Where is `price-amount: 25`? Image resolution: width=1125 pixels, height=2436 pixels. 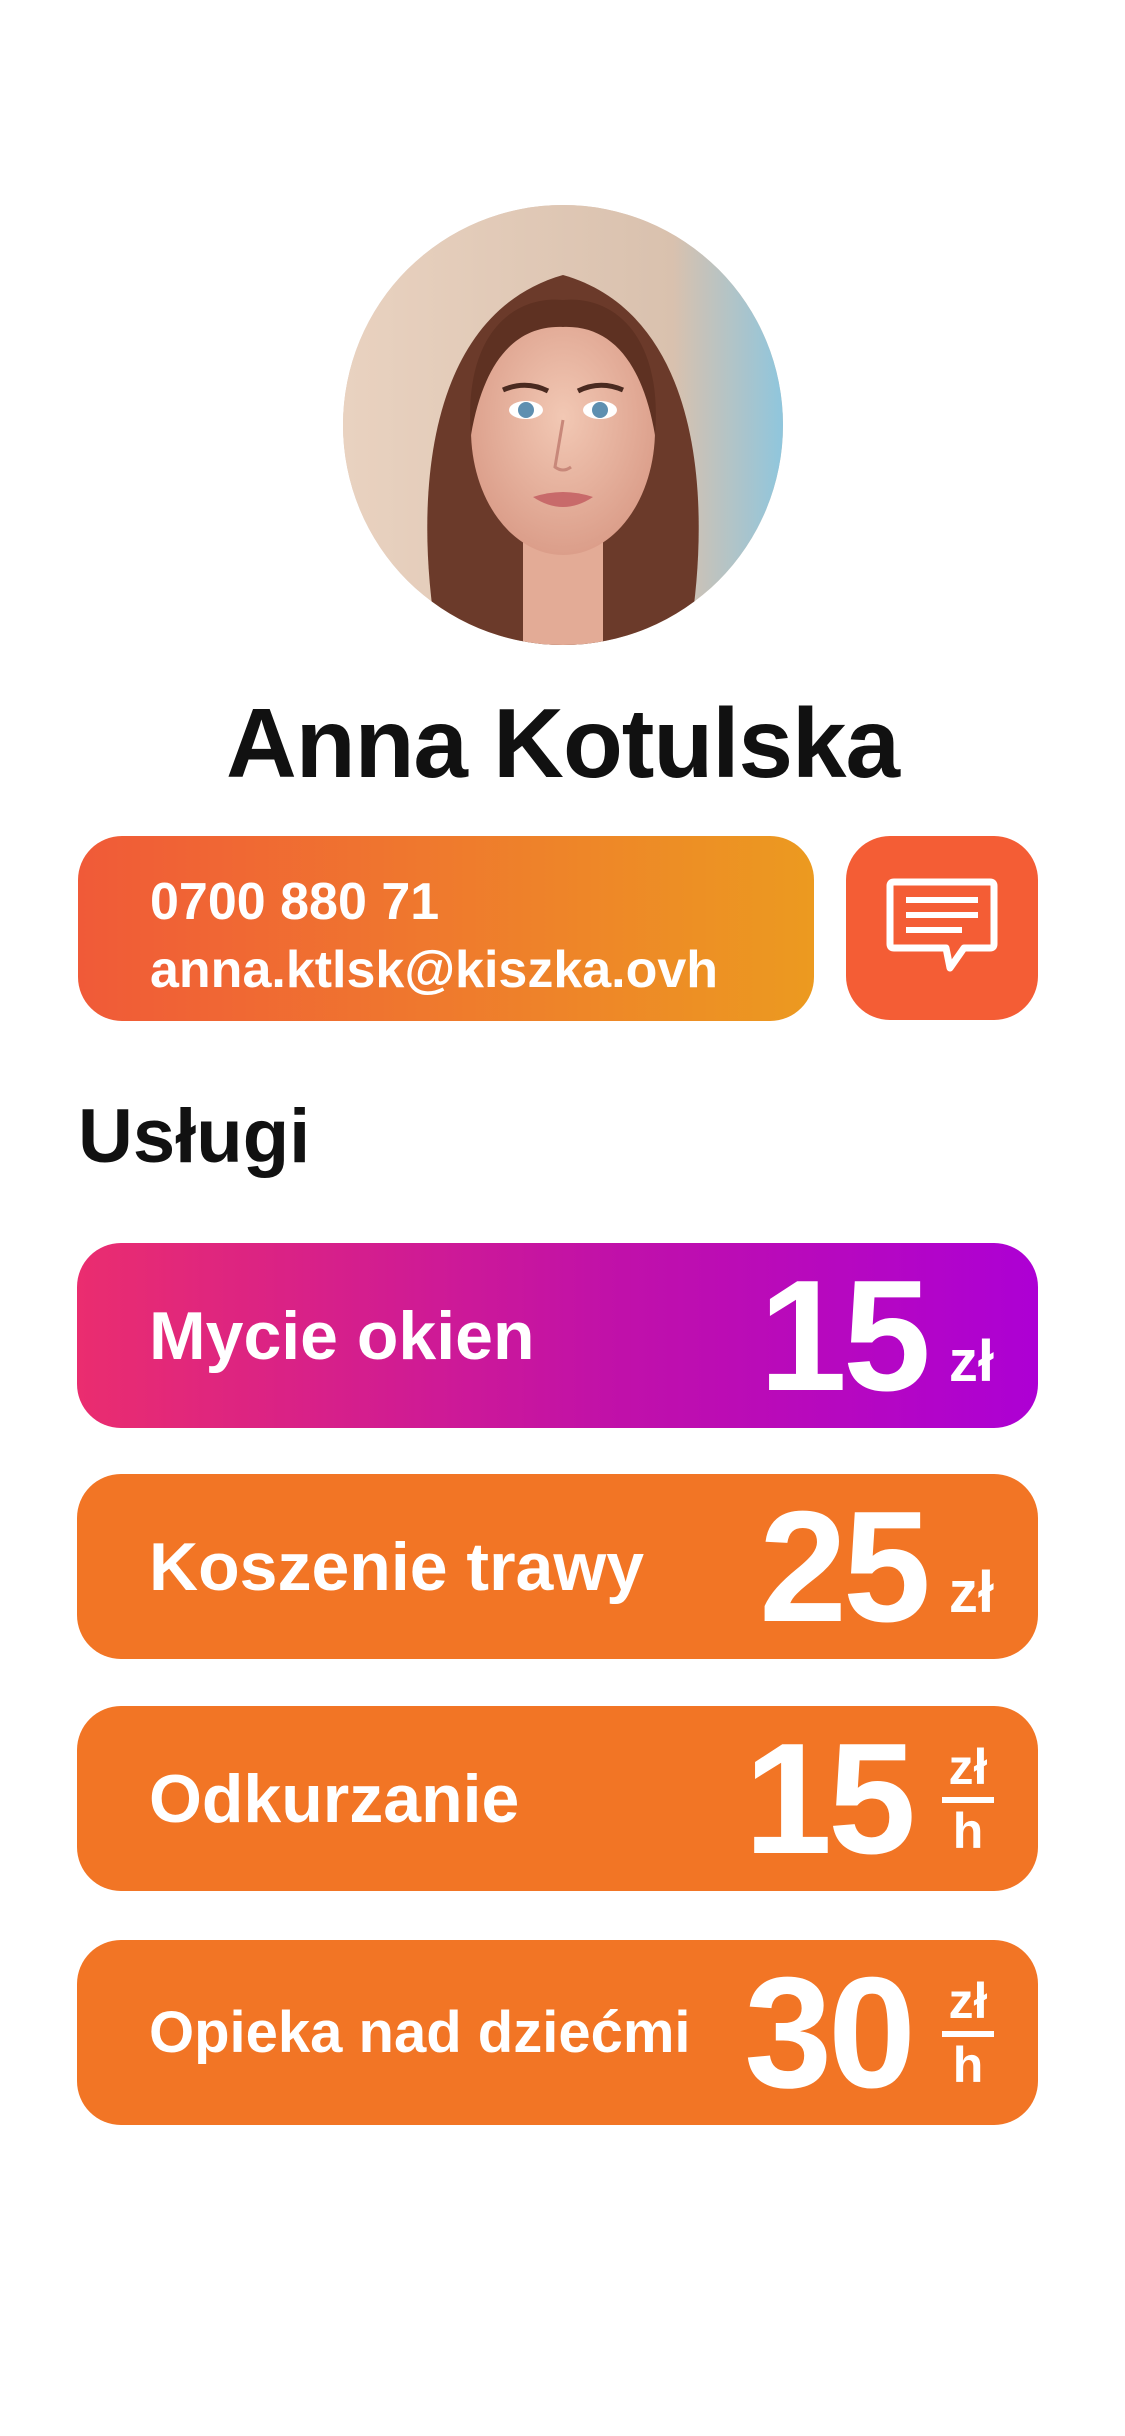 price-amount: 25 is located at coordinates (845, 1566).